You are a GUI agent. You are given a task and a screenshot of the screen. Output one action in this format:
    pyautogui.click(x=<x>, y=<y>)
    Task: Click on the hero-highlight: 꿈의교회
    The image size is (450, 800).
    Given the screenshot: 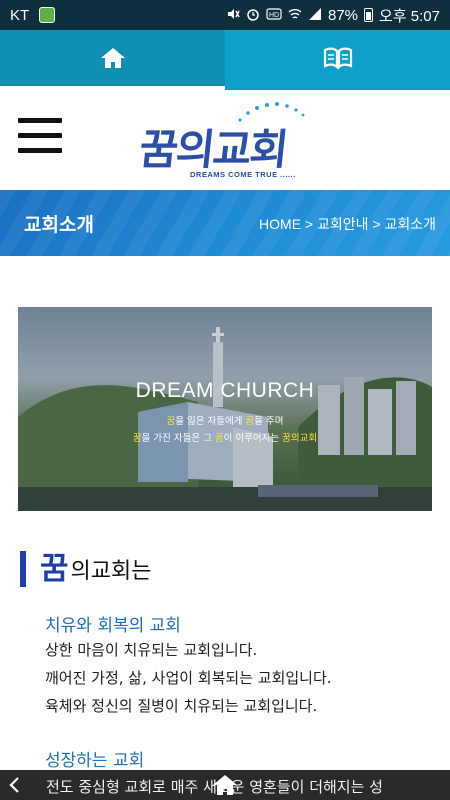 What is the action you would take?
    pyautogui.click(x=300, y=438)
    